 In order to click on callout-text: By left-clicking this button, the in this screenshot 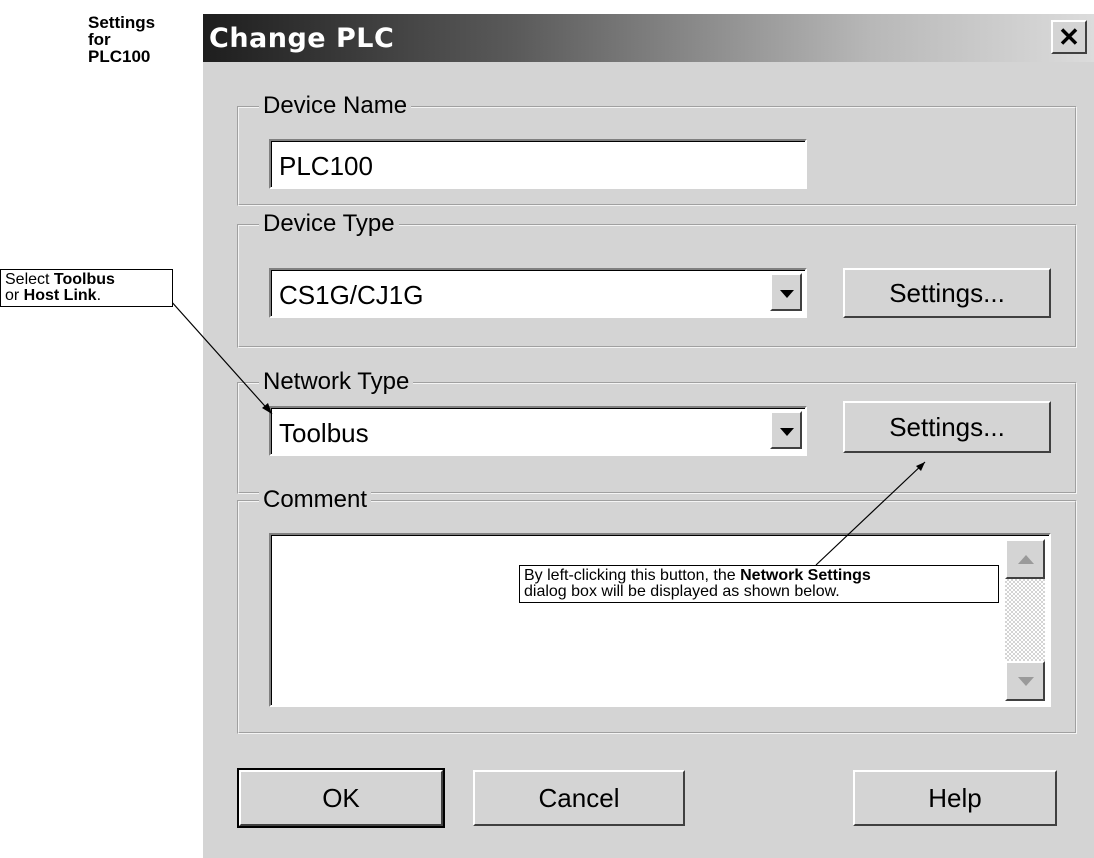, I will do `click(632, 575)`.